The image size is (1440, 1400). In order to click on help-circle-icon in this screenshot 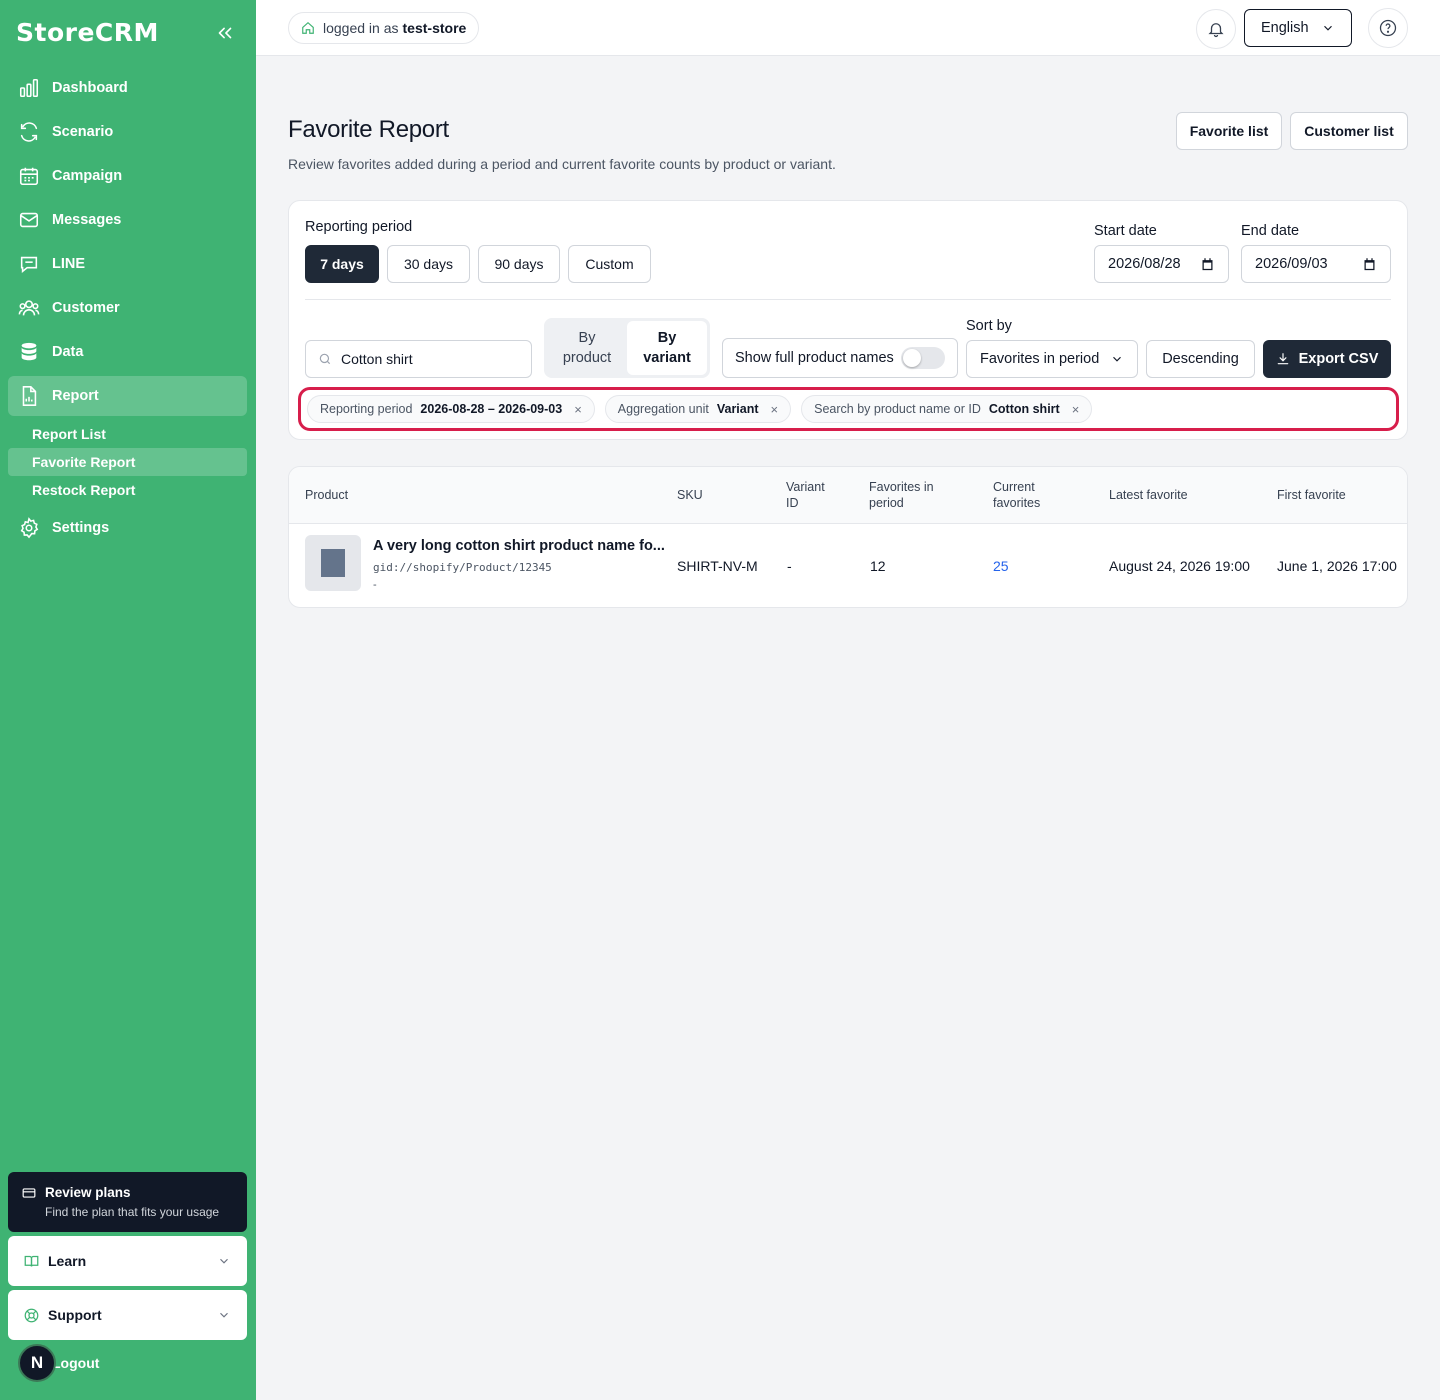, I will do `click(1388, 28)`.